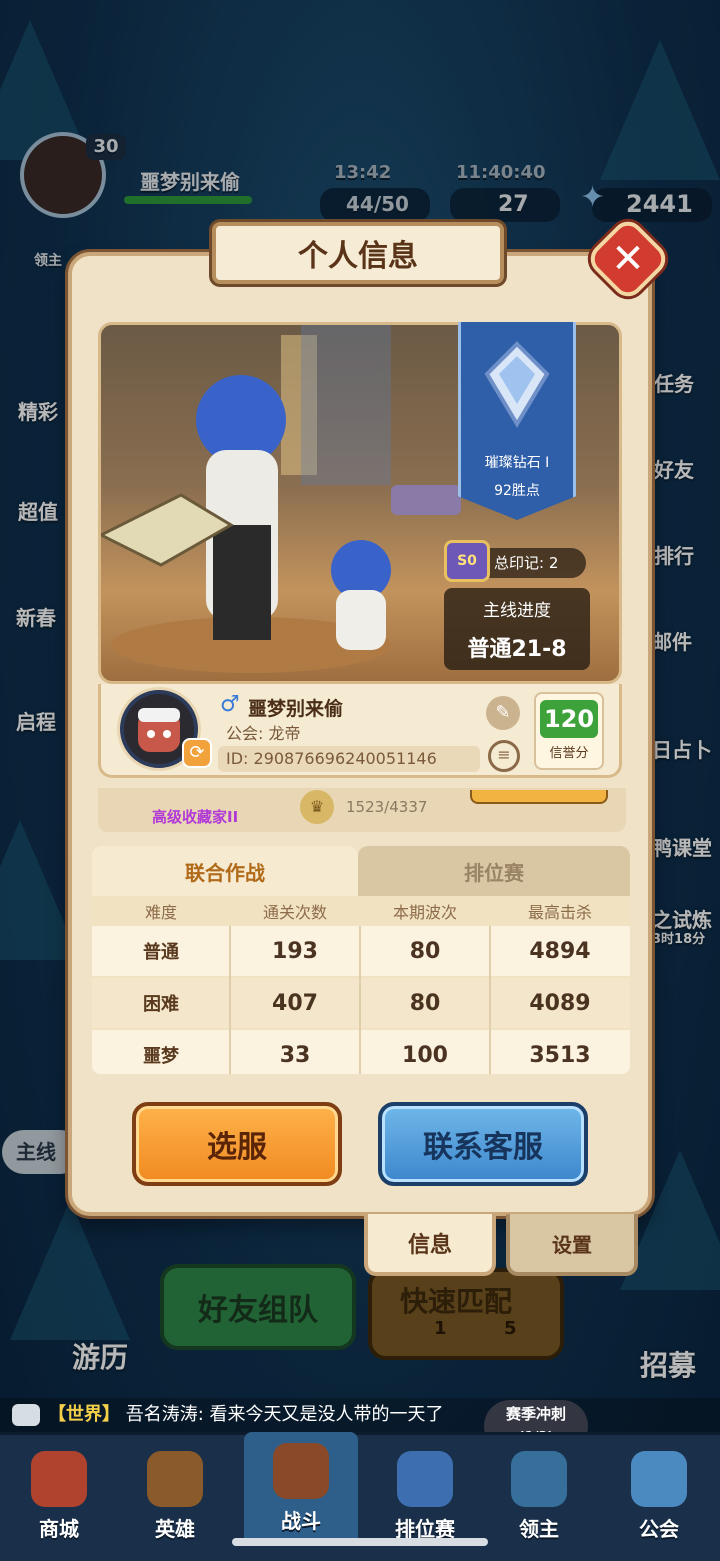 This screenshot has width=720, height=1561. Describe the element at coordinates (560, 951) in the screenshot. I see `cell-kills: 4894` at that location.